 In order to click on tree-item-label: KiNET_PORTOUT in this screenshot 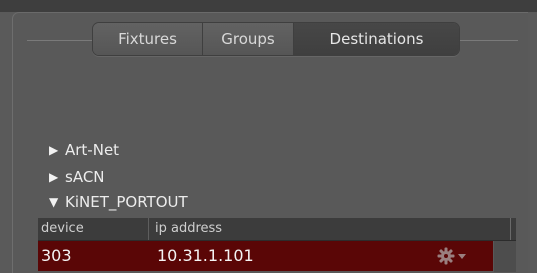, I will do `click(126, 202)`.